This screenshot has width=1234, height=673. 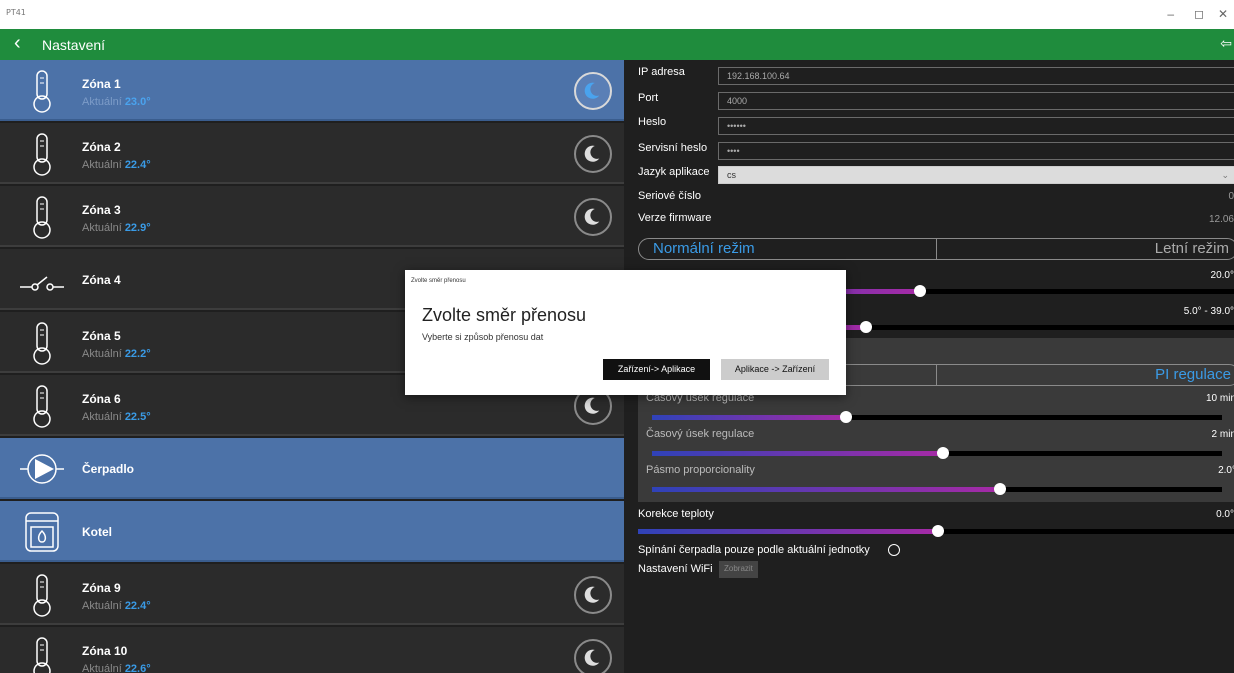 I want to click on boiler-icon, so click(x=42, y=532).